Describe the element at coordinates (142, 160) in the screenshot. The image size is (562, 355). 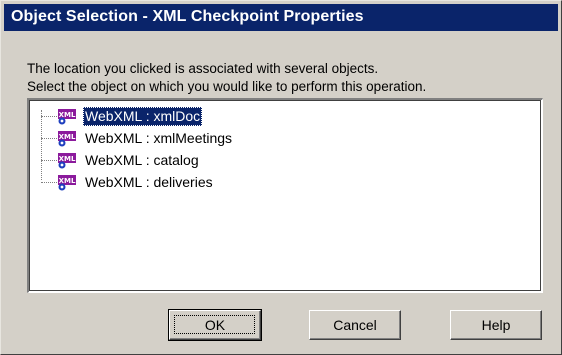
I see `tree-item-label: WebXML : catalog` at that location.